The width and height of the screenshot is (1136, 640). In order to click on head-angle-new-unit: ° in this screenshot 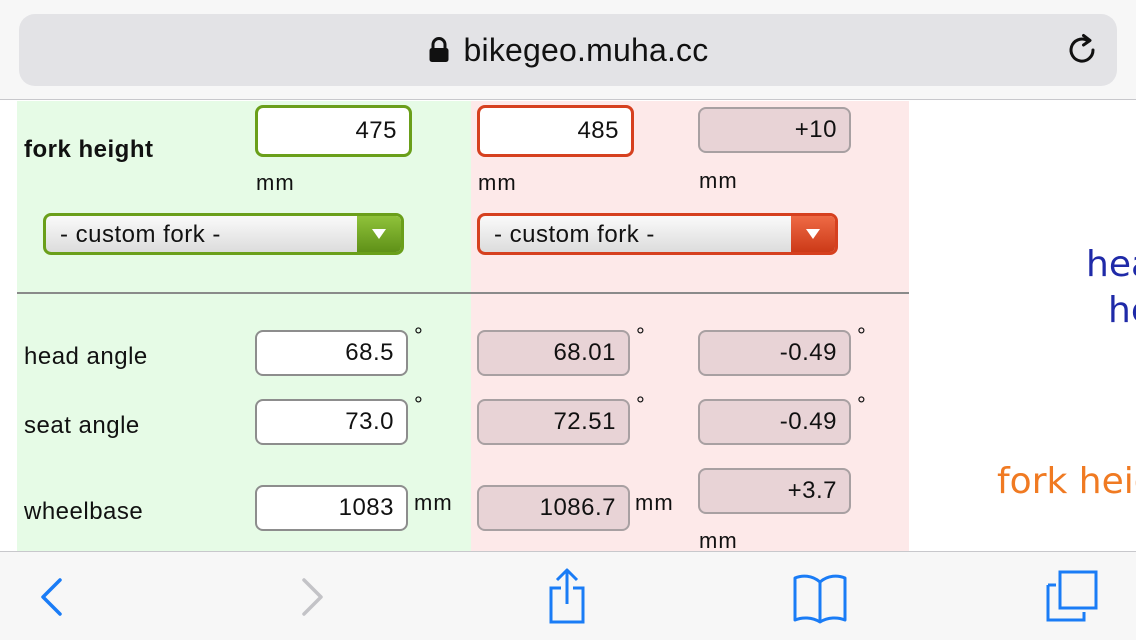, I will do `click(640, 335)`.